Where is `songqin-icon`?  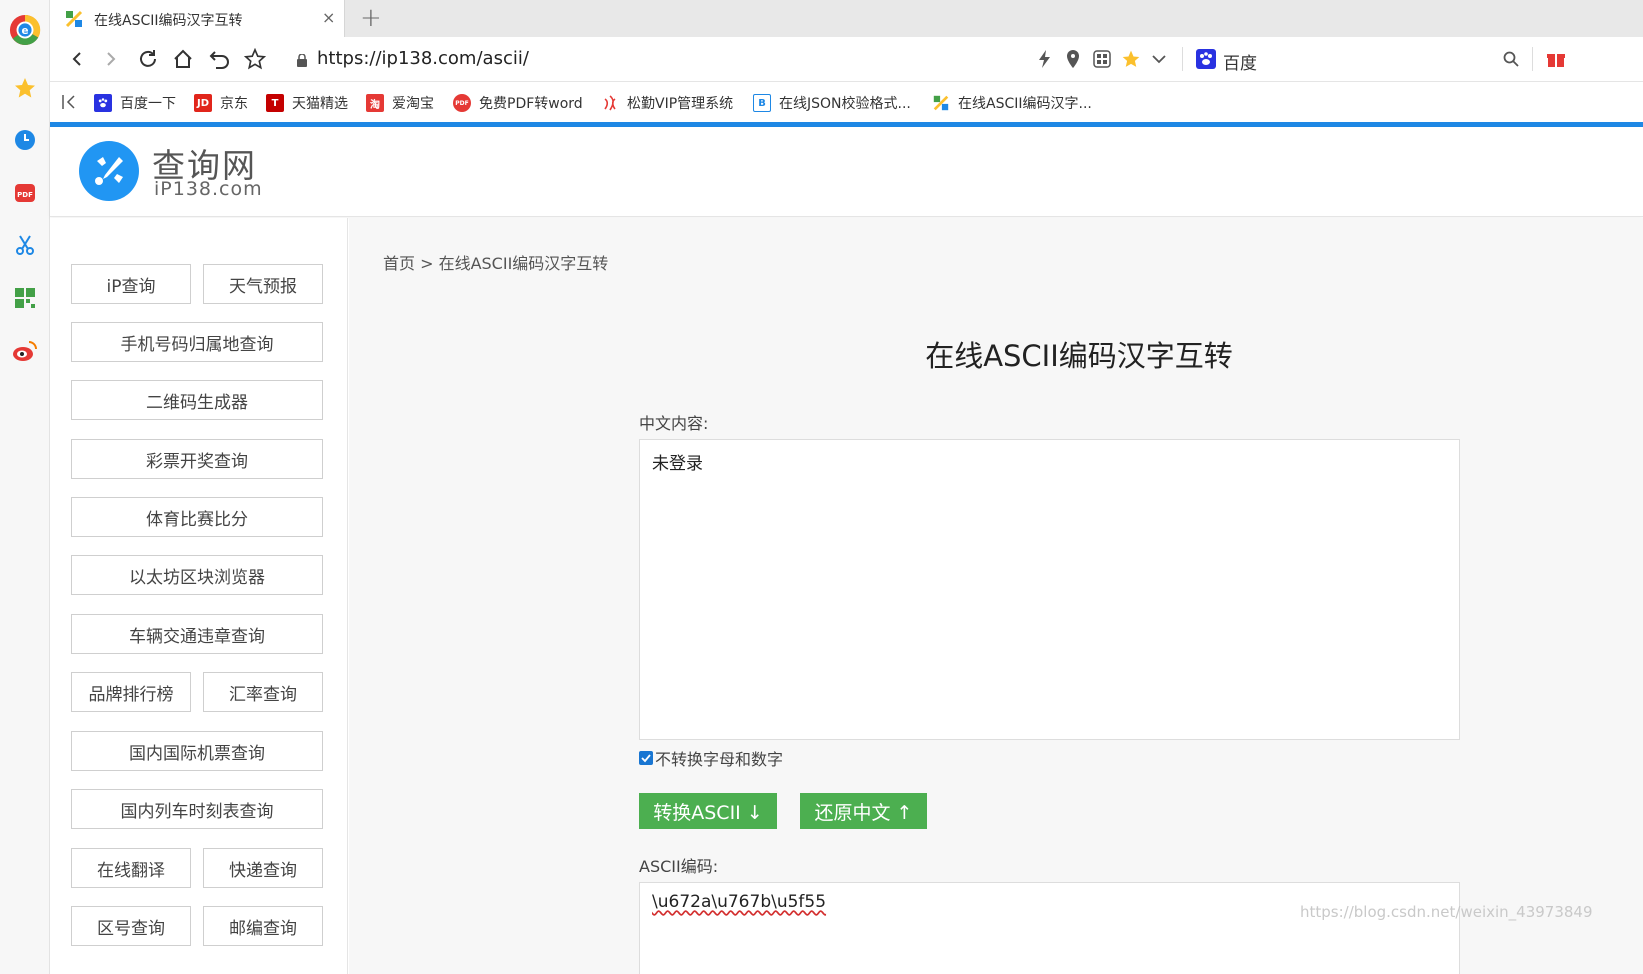
songqin-icon is located at coordinates (610, 103).